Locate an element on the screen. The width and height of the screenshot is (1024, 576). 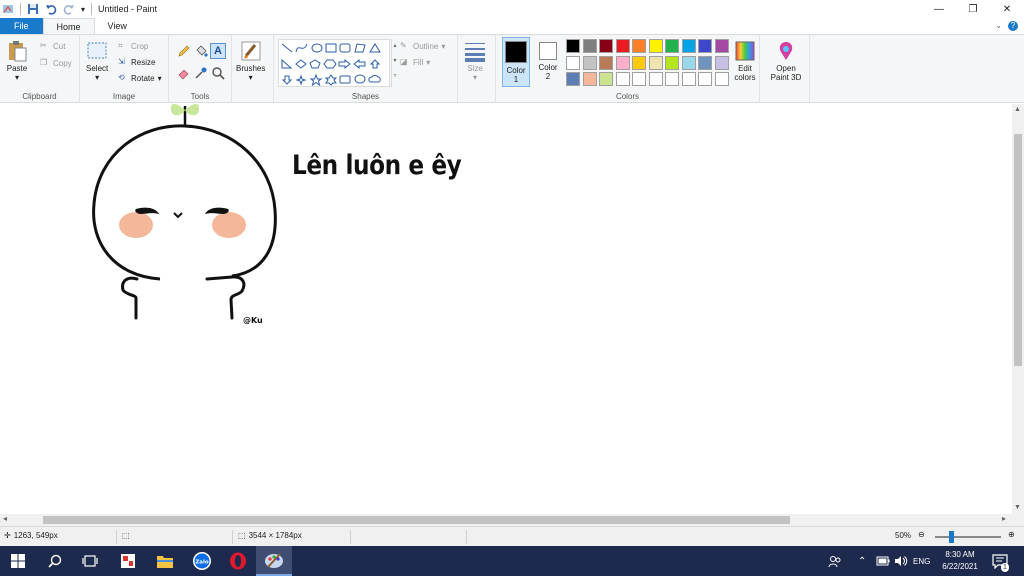
language-indicator: ENG is located at coordinates (921, 561).